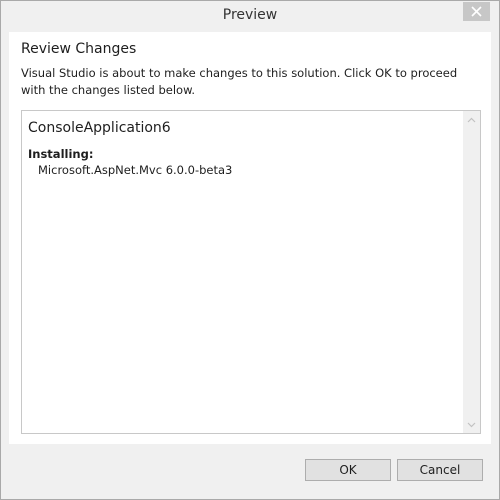 Image resolution: width=500 pixels, height=500 pixels. What do you see at coordinates (471, 272) in the screenshot?
I see `vertical-scrollbar` at bounding box center [471, 272].